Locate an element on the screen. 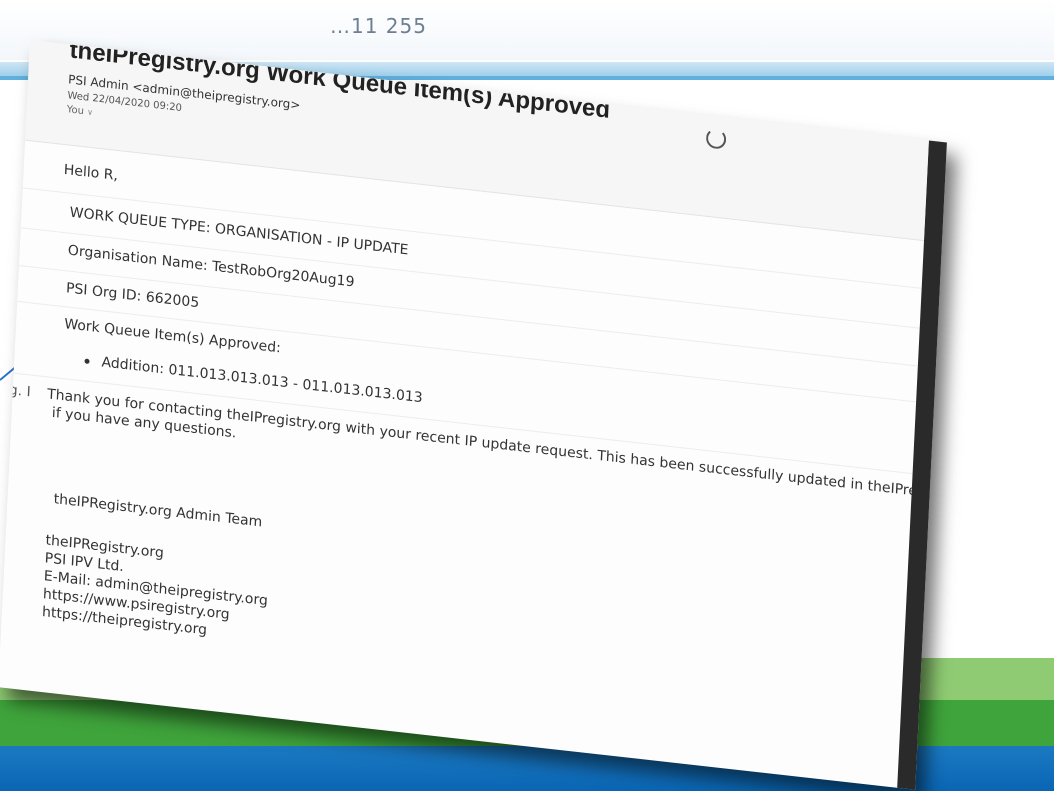 The height and width of the screenshot is (791, 1054). approved-heading: Work Queue Item(s) Approved: is located at coordinates (172, 336).